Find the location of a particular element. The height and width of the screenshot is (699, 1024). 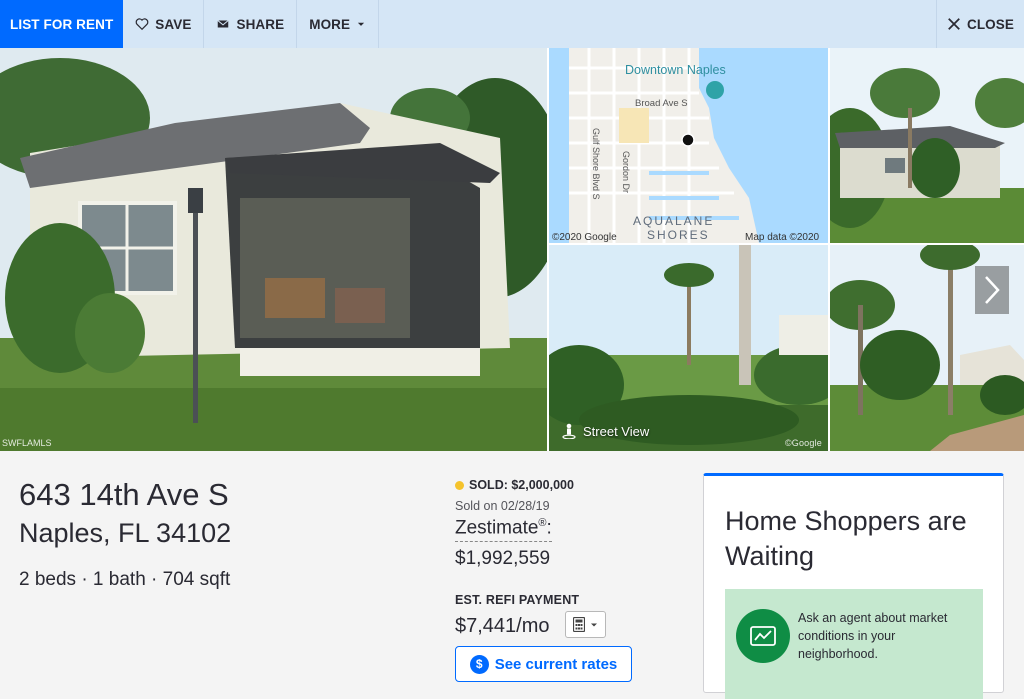

refi-payment-value: $7,441/mo is located at coordinates (502, 626).